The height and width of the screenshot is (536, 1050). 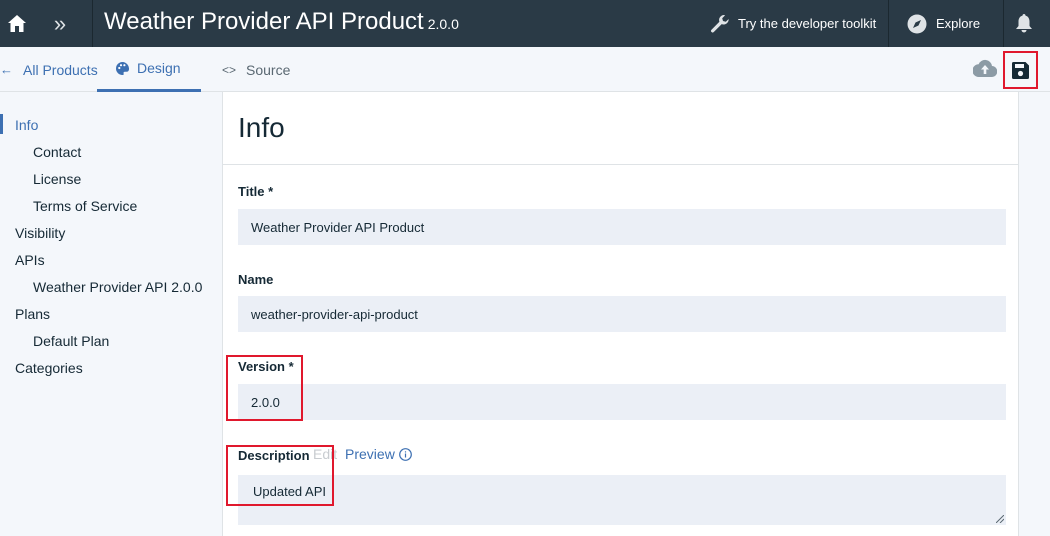 I want to click on cloud-upload-icon, so click(x=985, y=68).